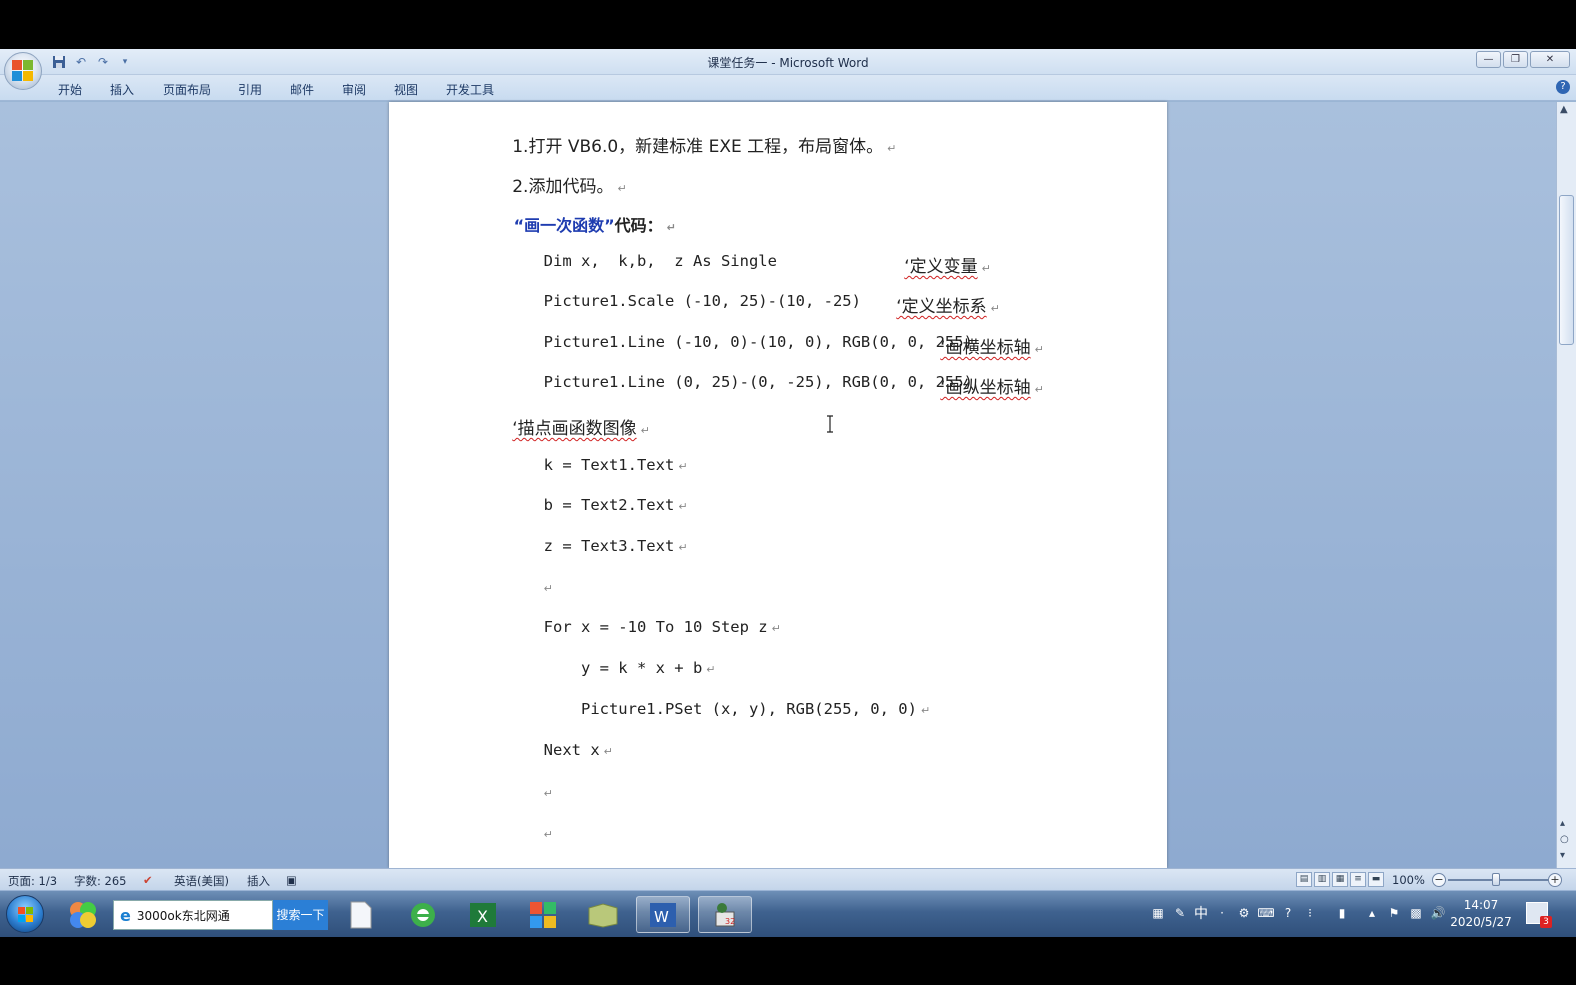  What do you see at coordinates (148, 880) in the screenshot?
I see `proofing-icon: ✔` at bounding box center [148, 880].